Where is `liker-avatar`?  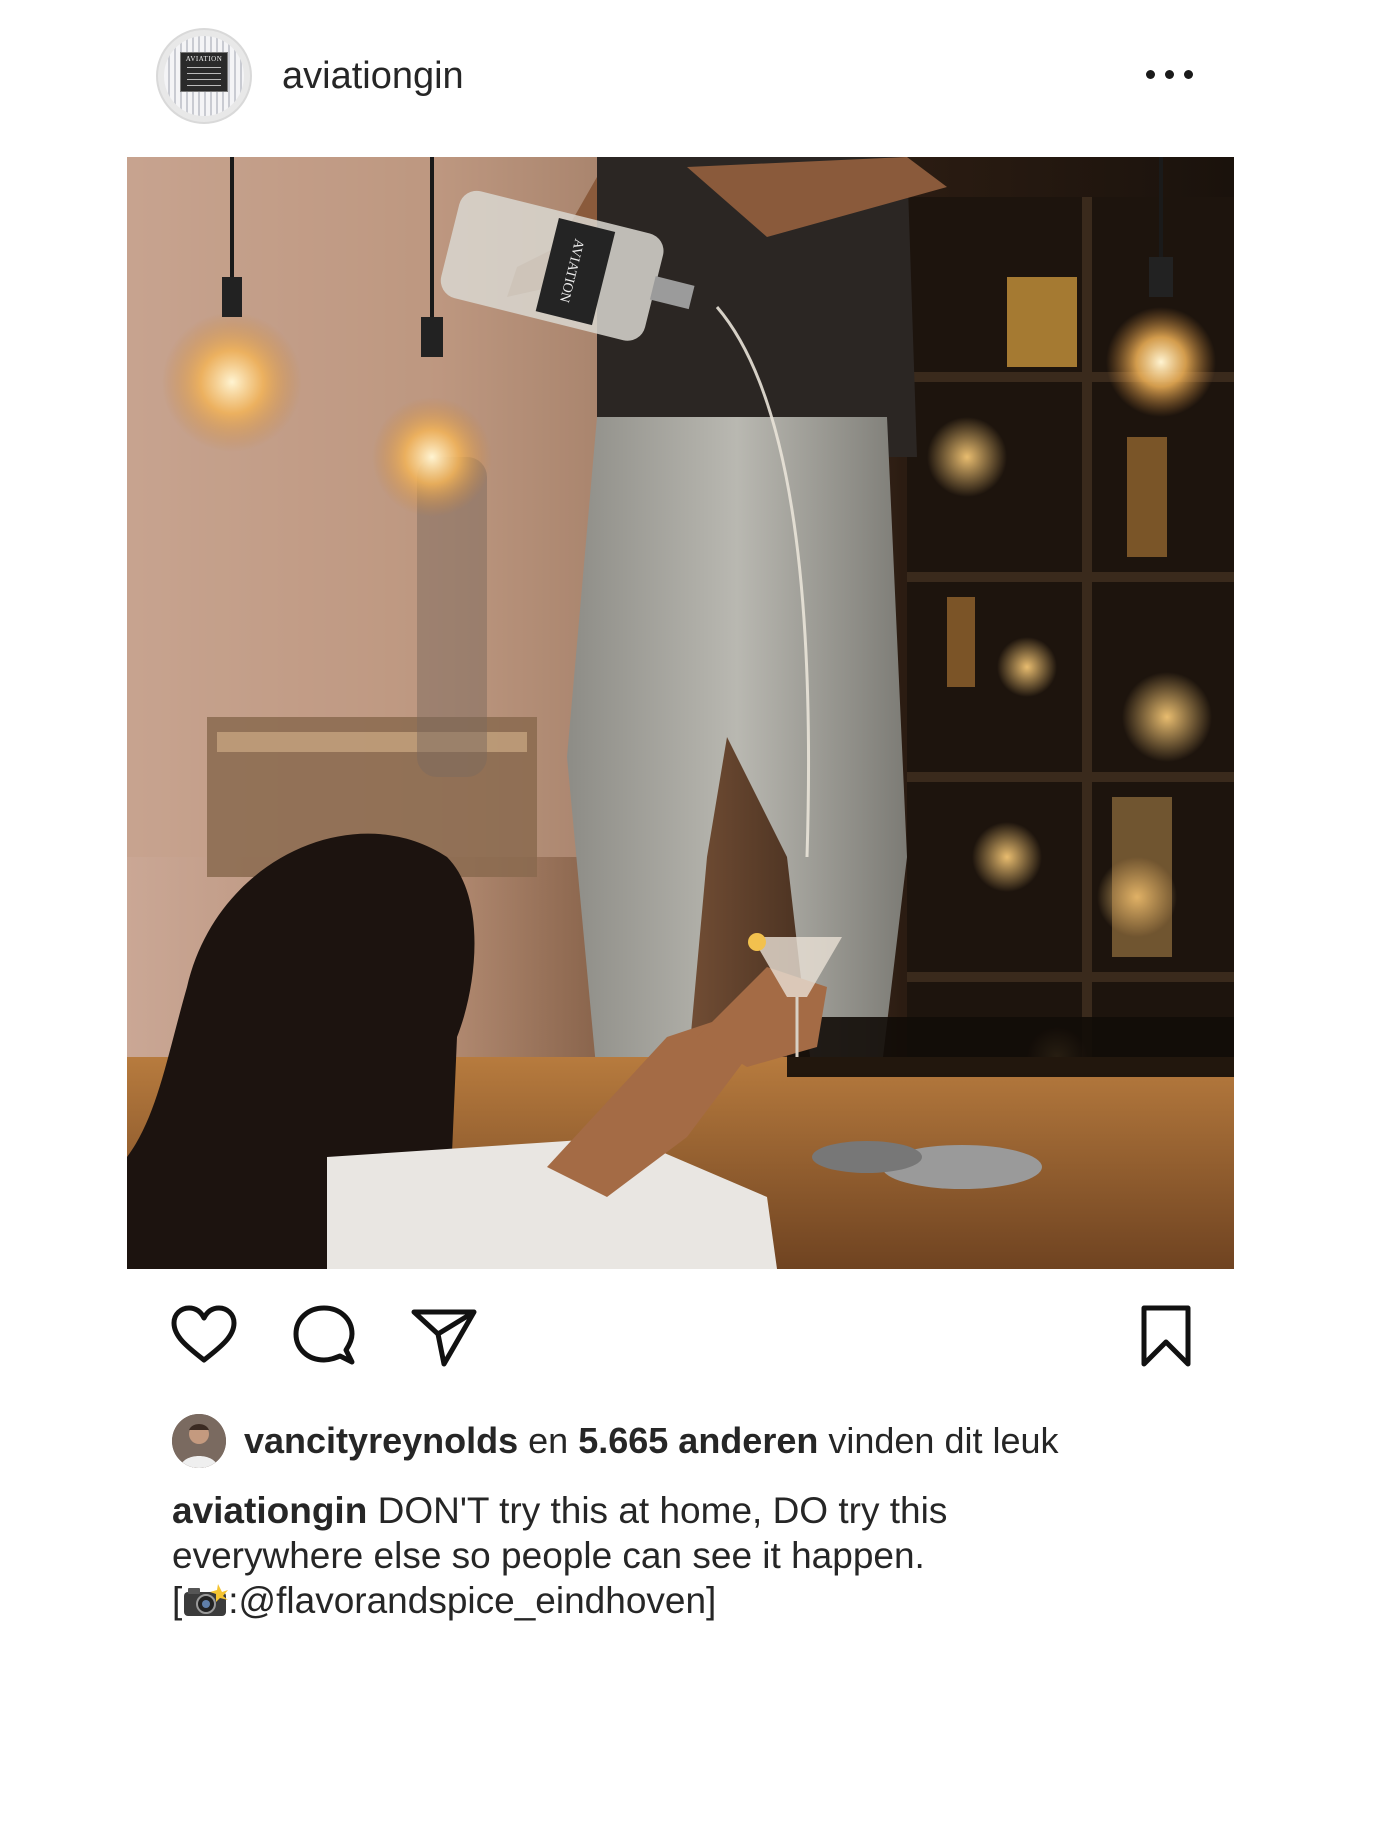
liker-avatar is located at coordinates (199, 1441).